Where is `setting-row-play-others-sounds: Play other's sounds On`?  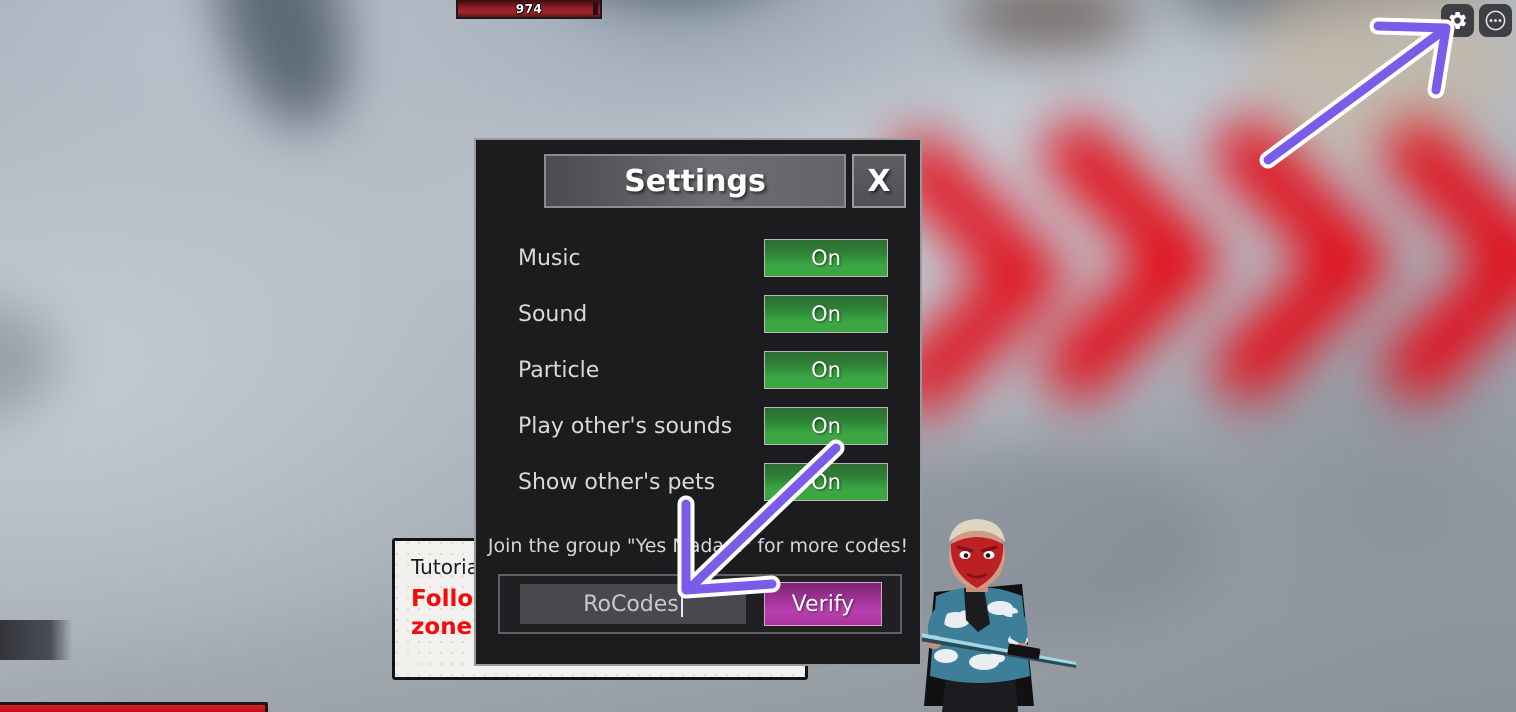
setting-row-play-others-sounds: Play other's sounds On is located at coordinates (698, 426).